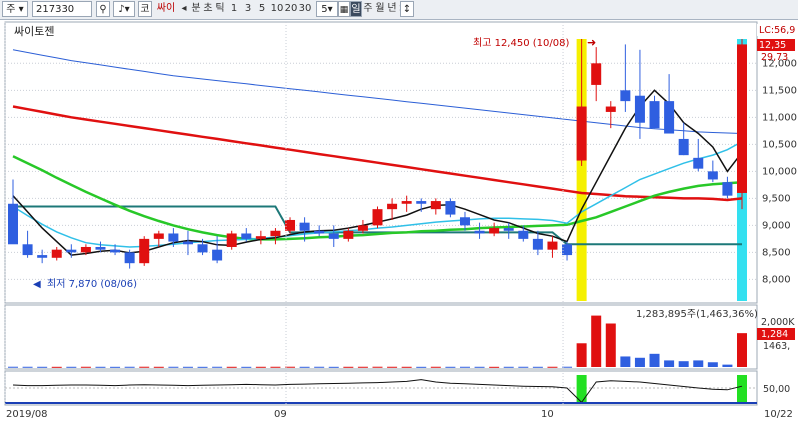 Image resolution: width=798 pixels, height=427 pixels. Describe the element at coordinates (34, 31) in the screenshot. I see `chart-title: 싸이토젠` at that location.